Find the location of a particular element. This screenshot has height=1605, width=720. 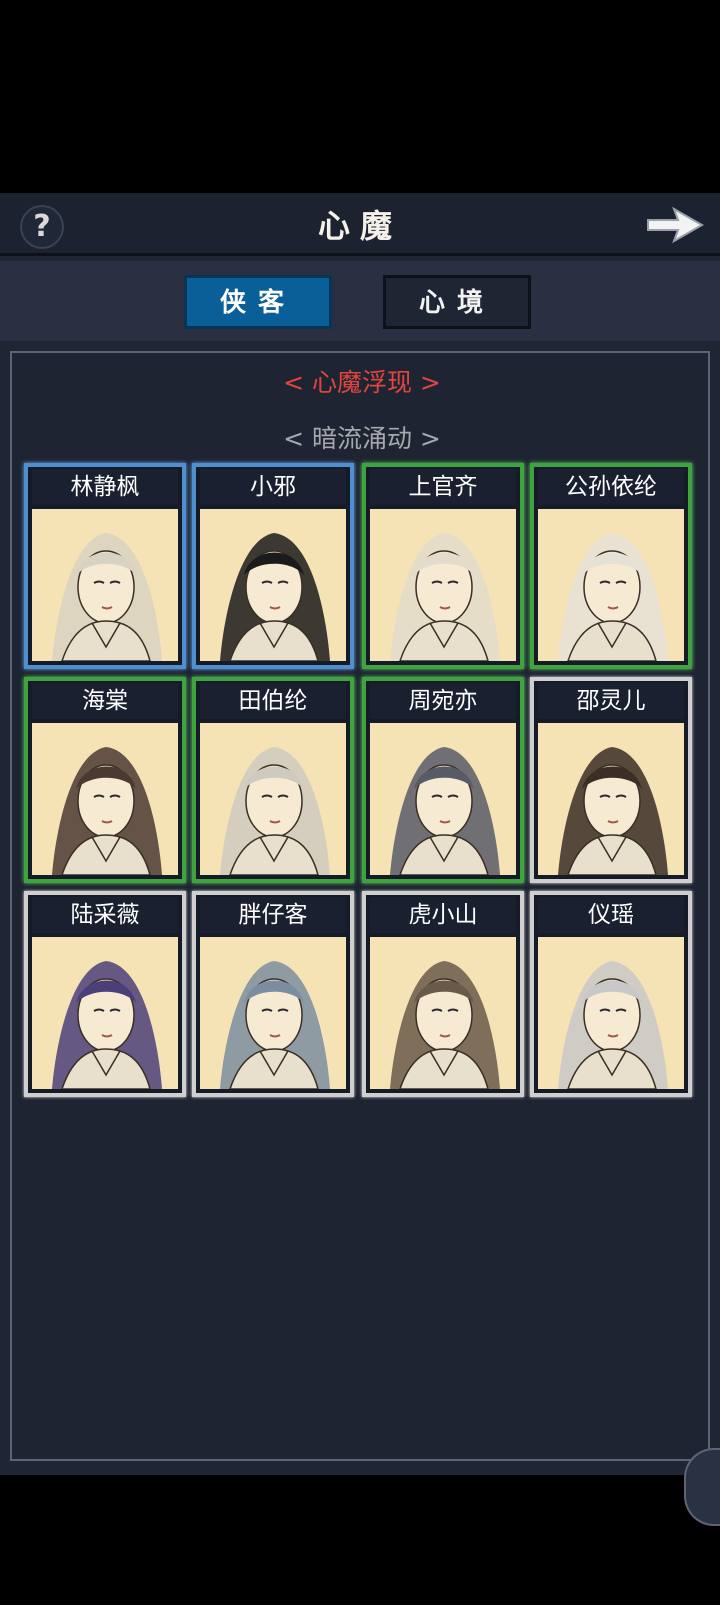

character-name: 虎小山 is located at coordinates (443, 915).